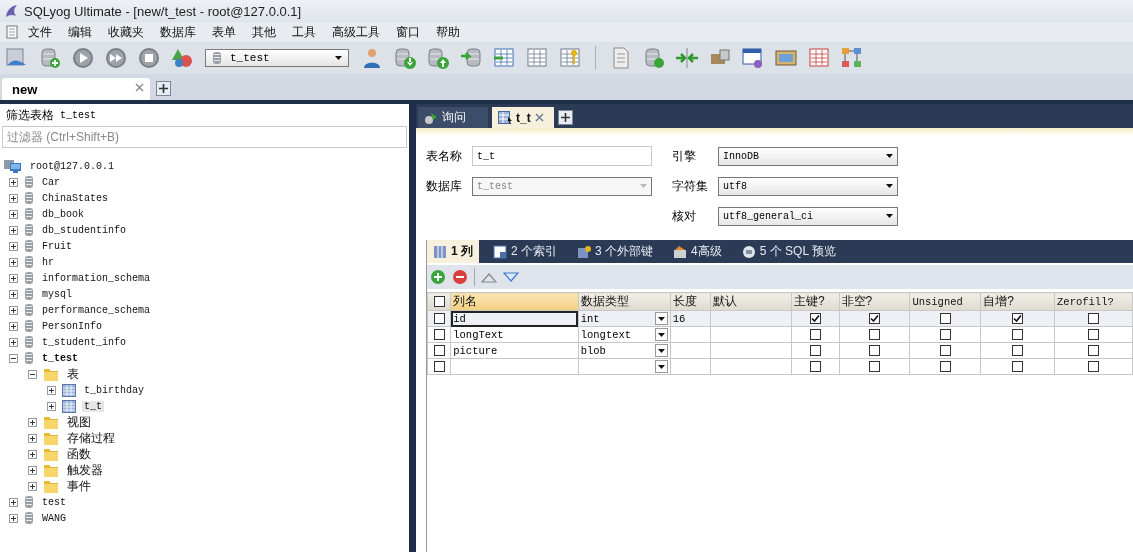 The image size is (1133, 552). I want to click on diagram-icon, so click(852, 58).